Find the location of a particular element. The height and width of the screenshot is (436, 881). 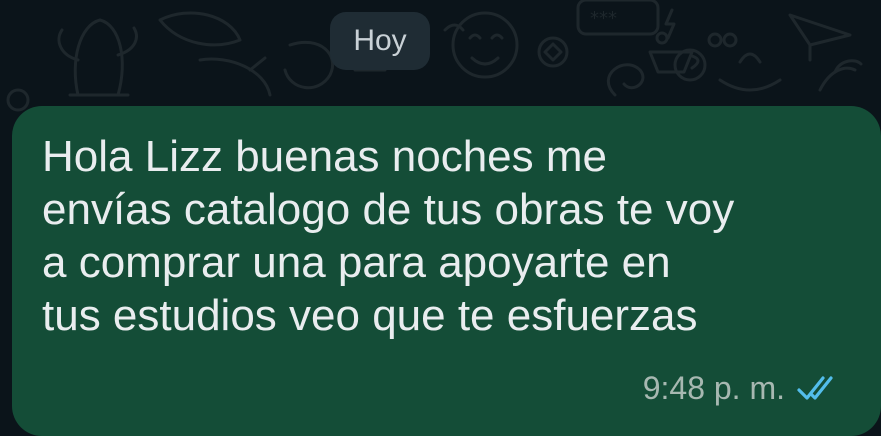

message-meta: 9:48 p. m. is located at coordinates (742, 388).